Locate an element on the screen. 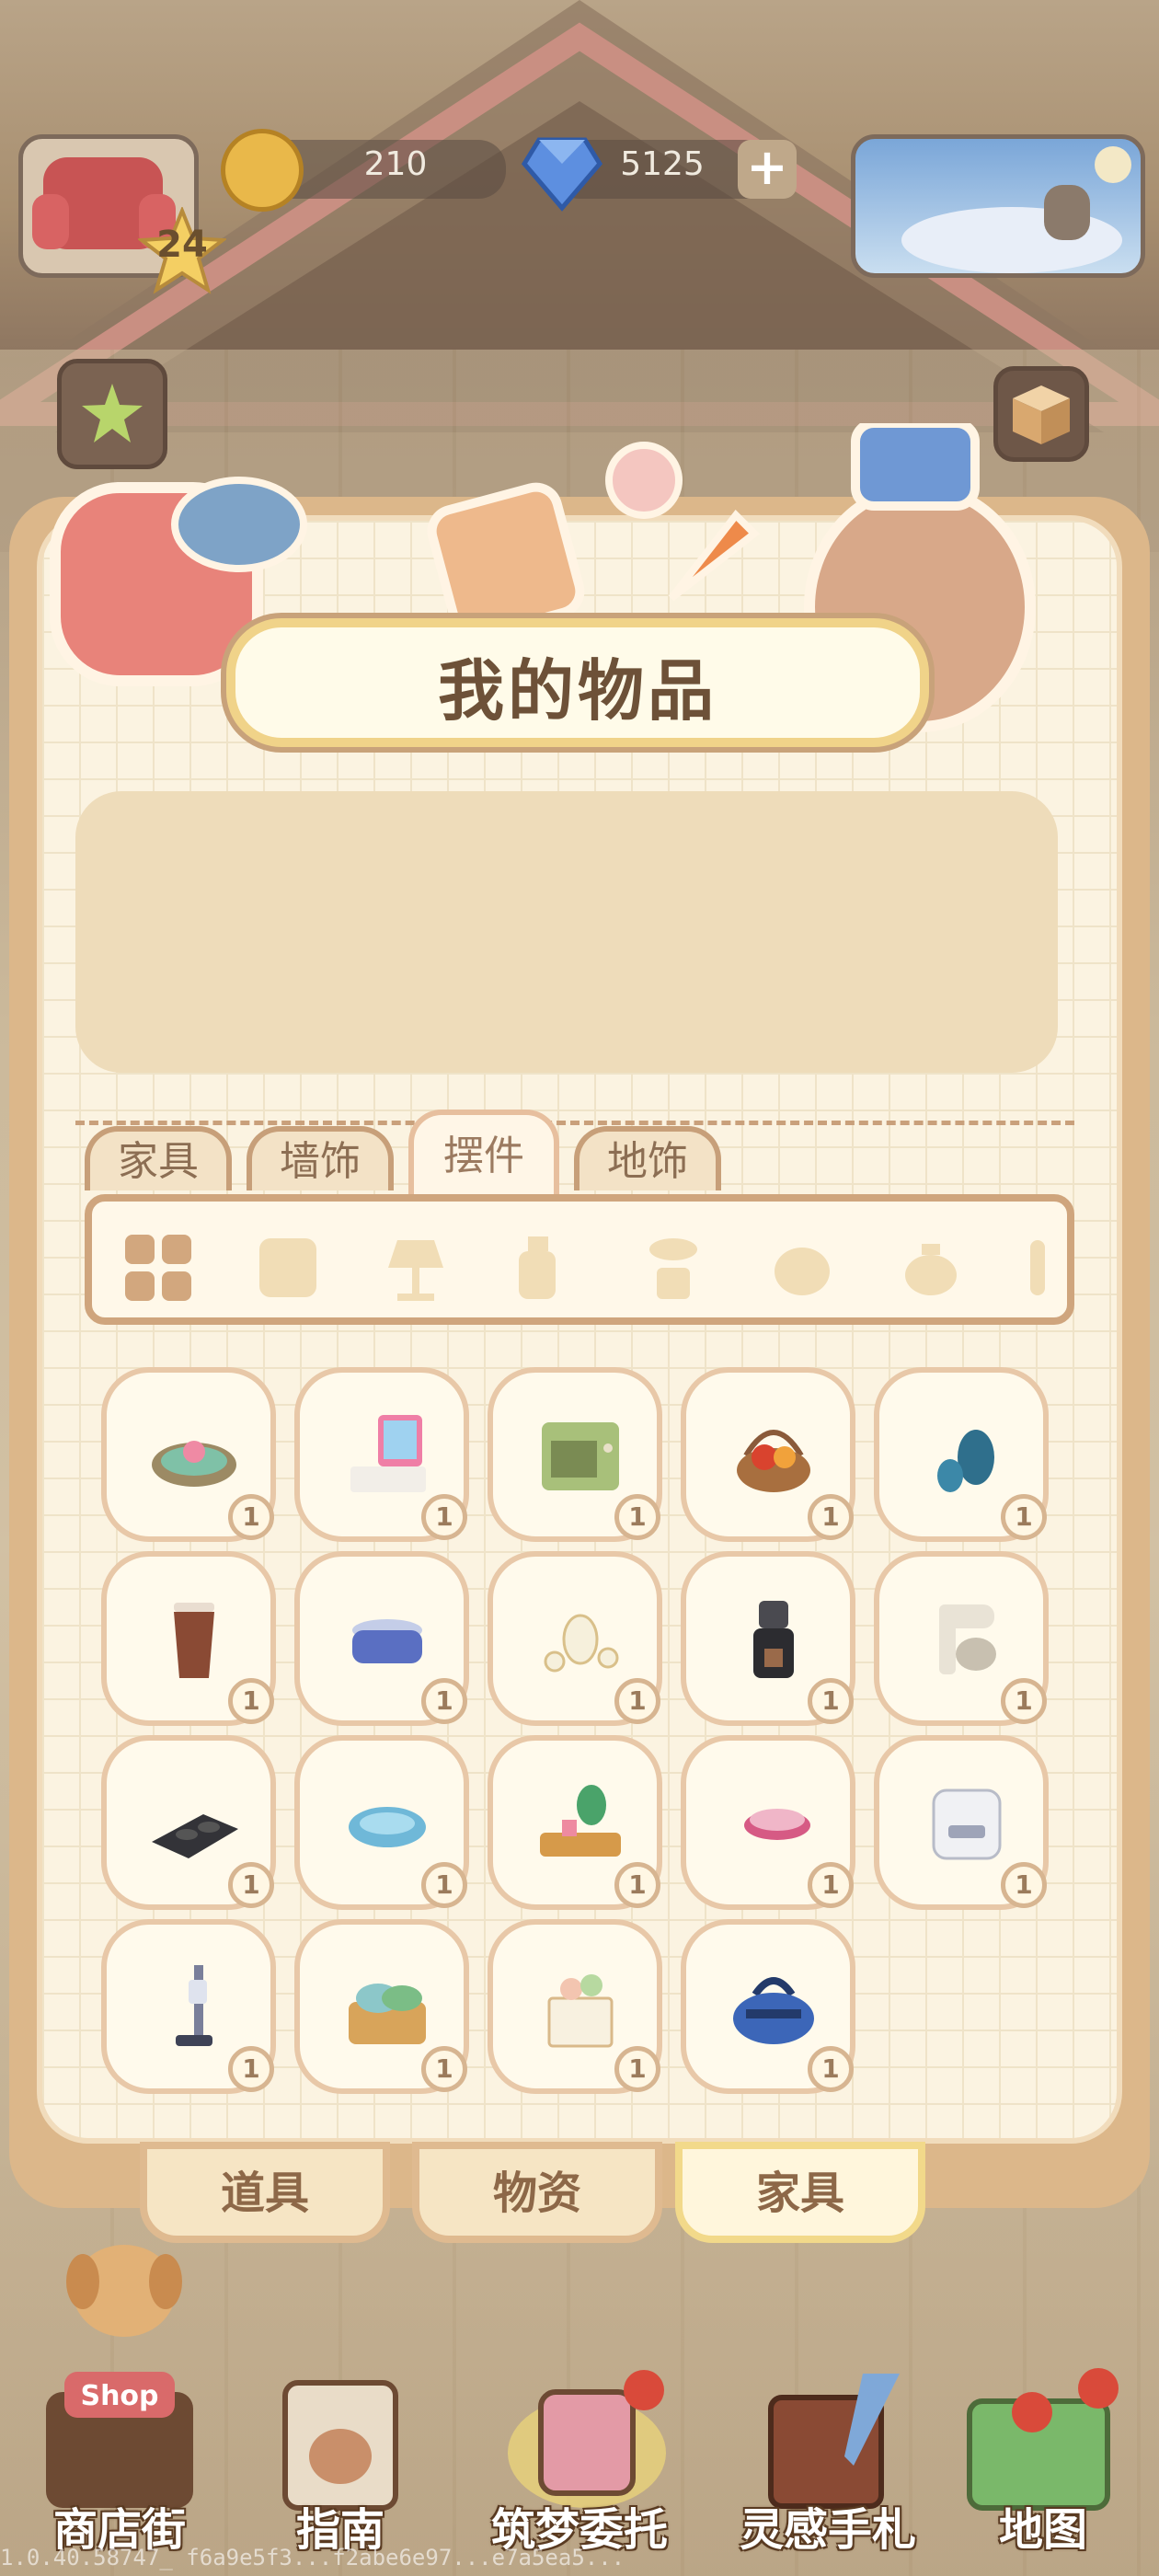  pot-icon is located at coordinates (387, 1641).